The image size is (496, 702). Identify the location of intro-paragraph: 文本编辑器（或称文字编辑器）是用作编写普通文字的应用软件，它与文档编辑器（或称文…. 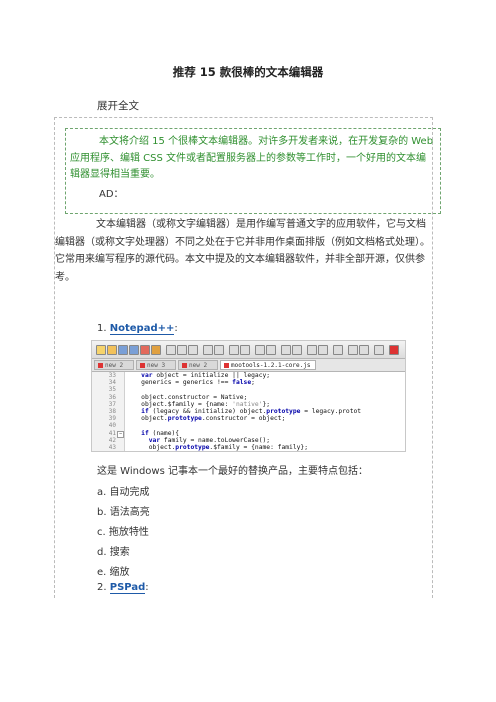
(242, 251).